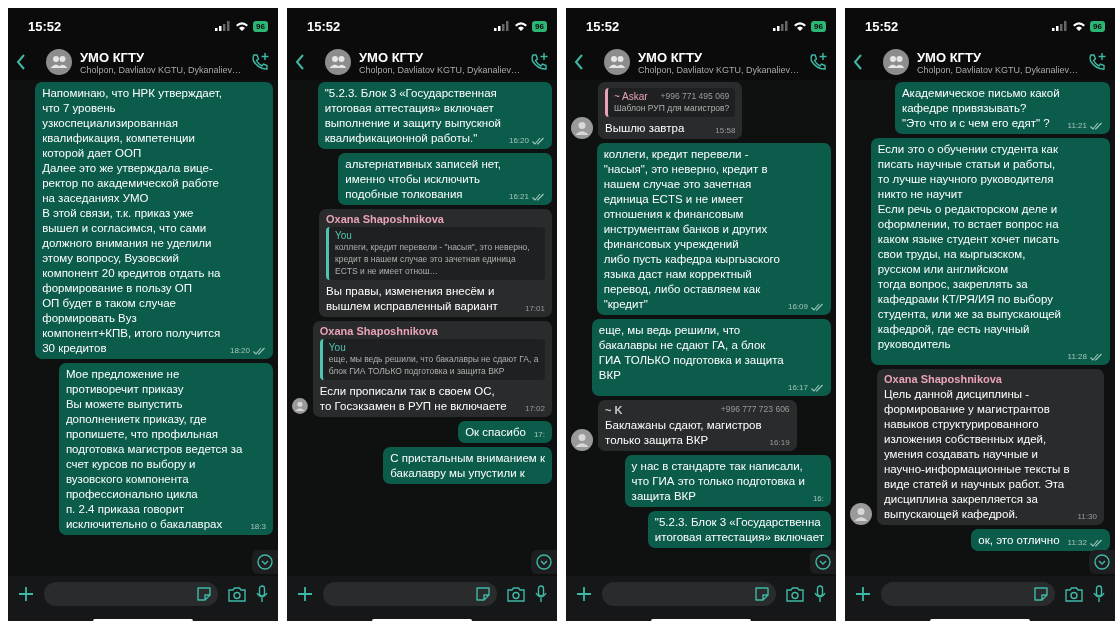 Image resolution: width=1119 pixels, height=629 pixels. What do you see at coordinates (518, 141) in the screenshot?
I see `message-time: 16:20` at bounding box center [518, 141].